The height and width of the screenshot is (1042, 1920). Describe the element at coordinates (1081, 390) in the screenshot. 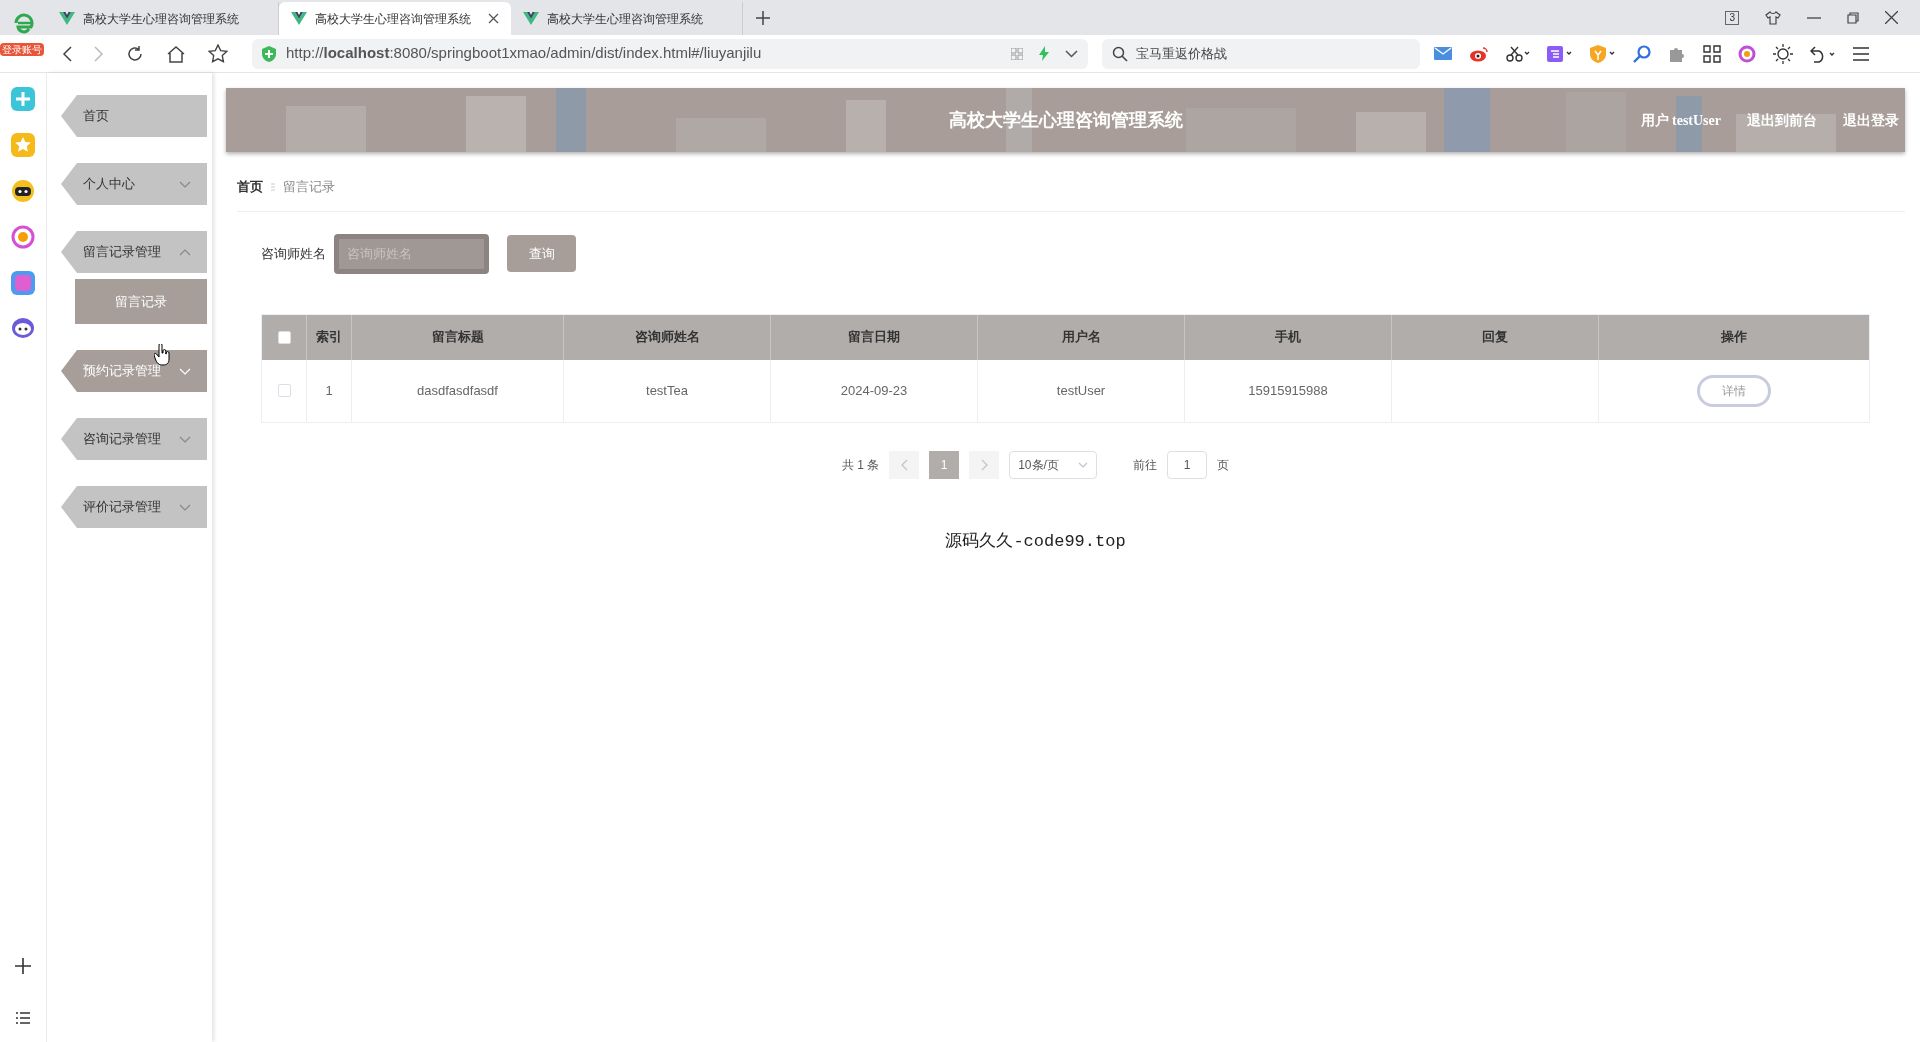

I see `table-cell-text: testUser` at that location.